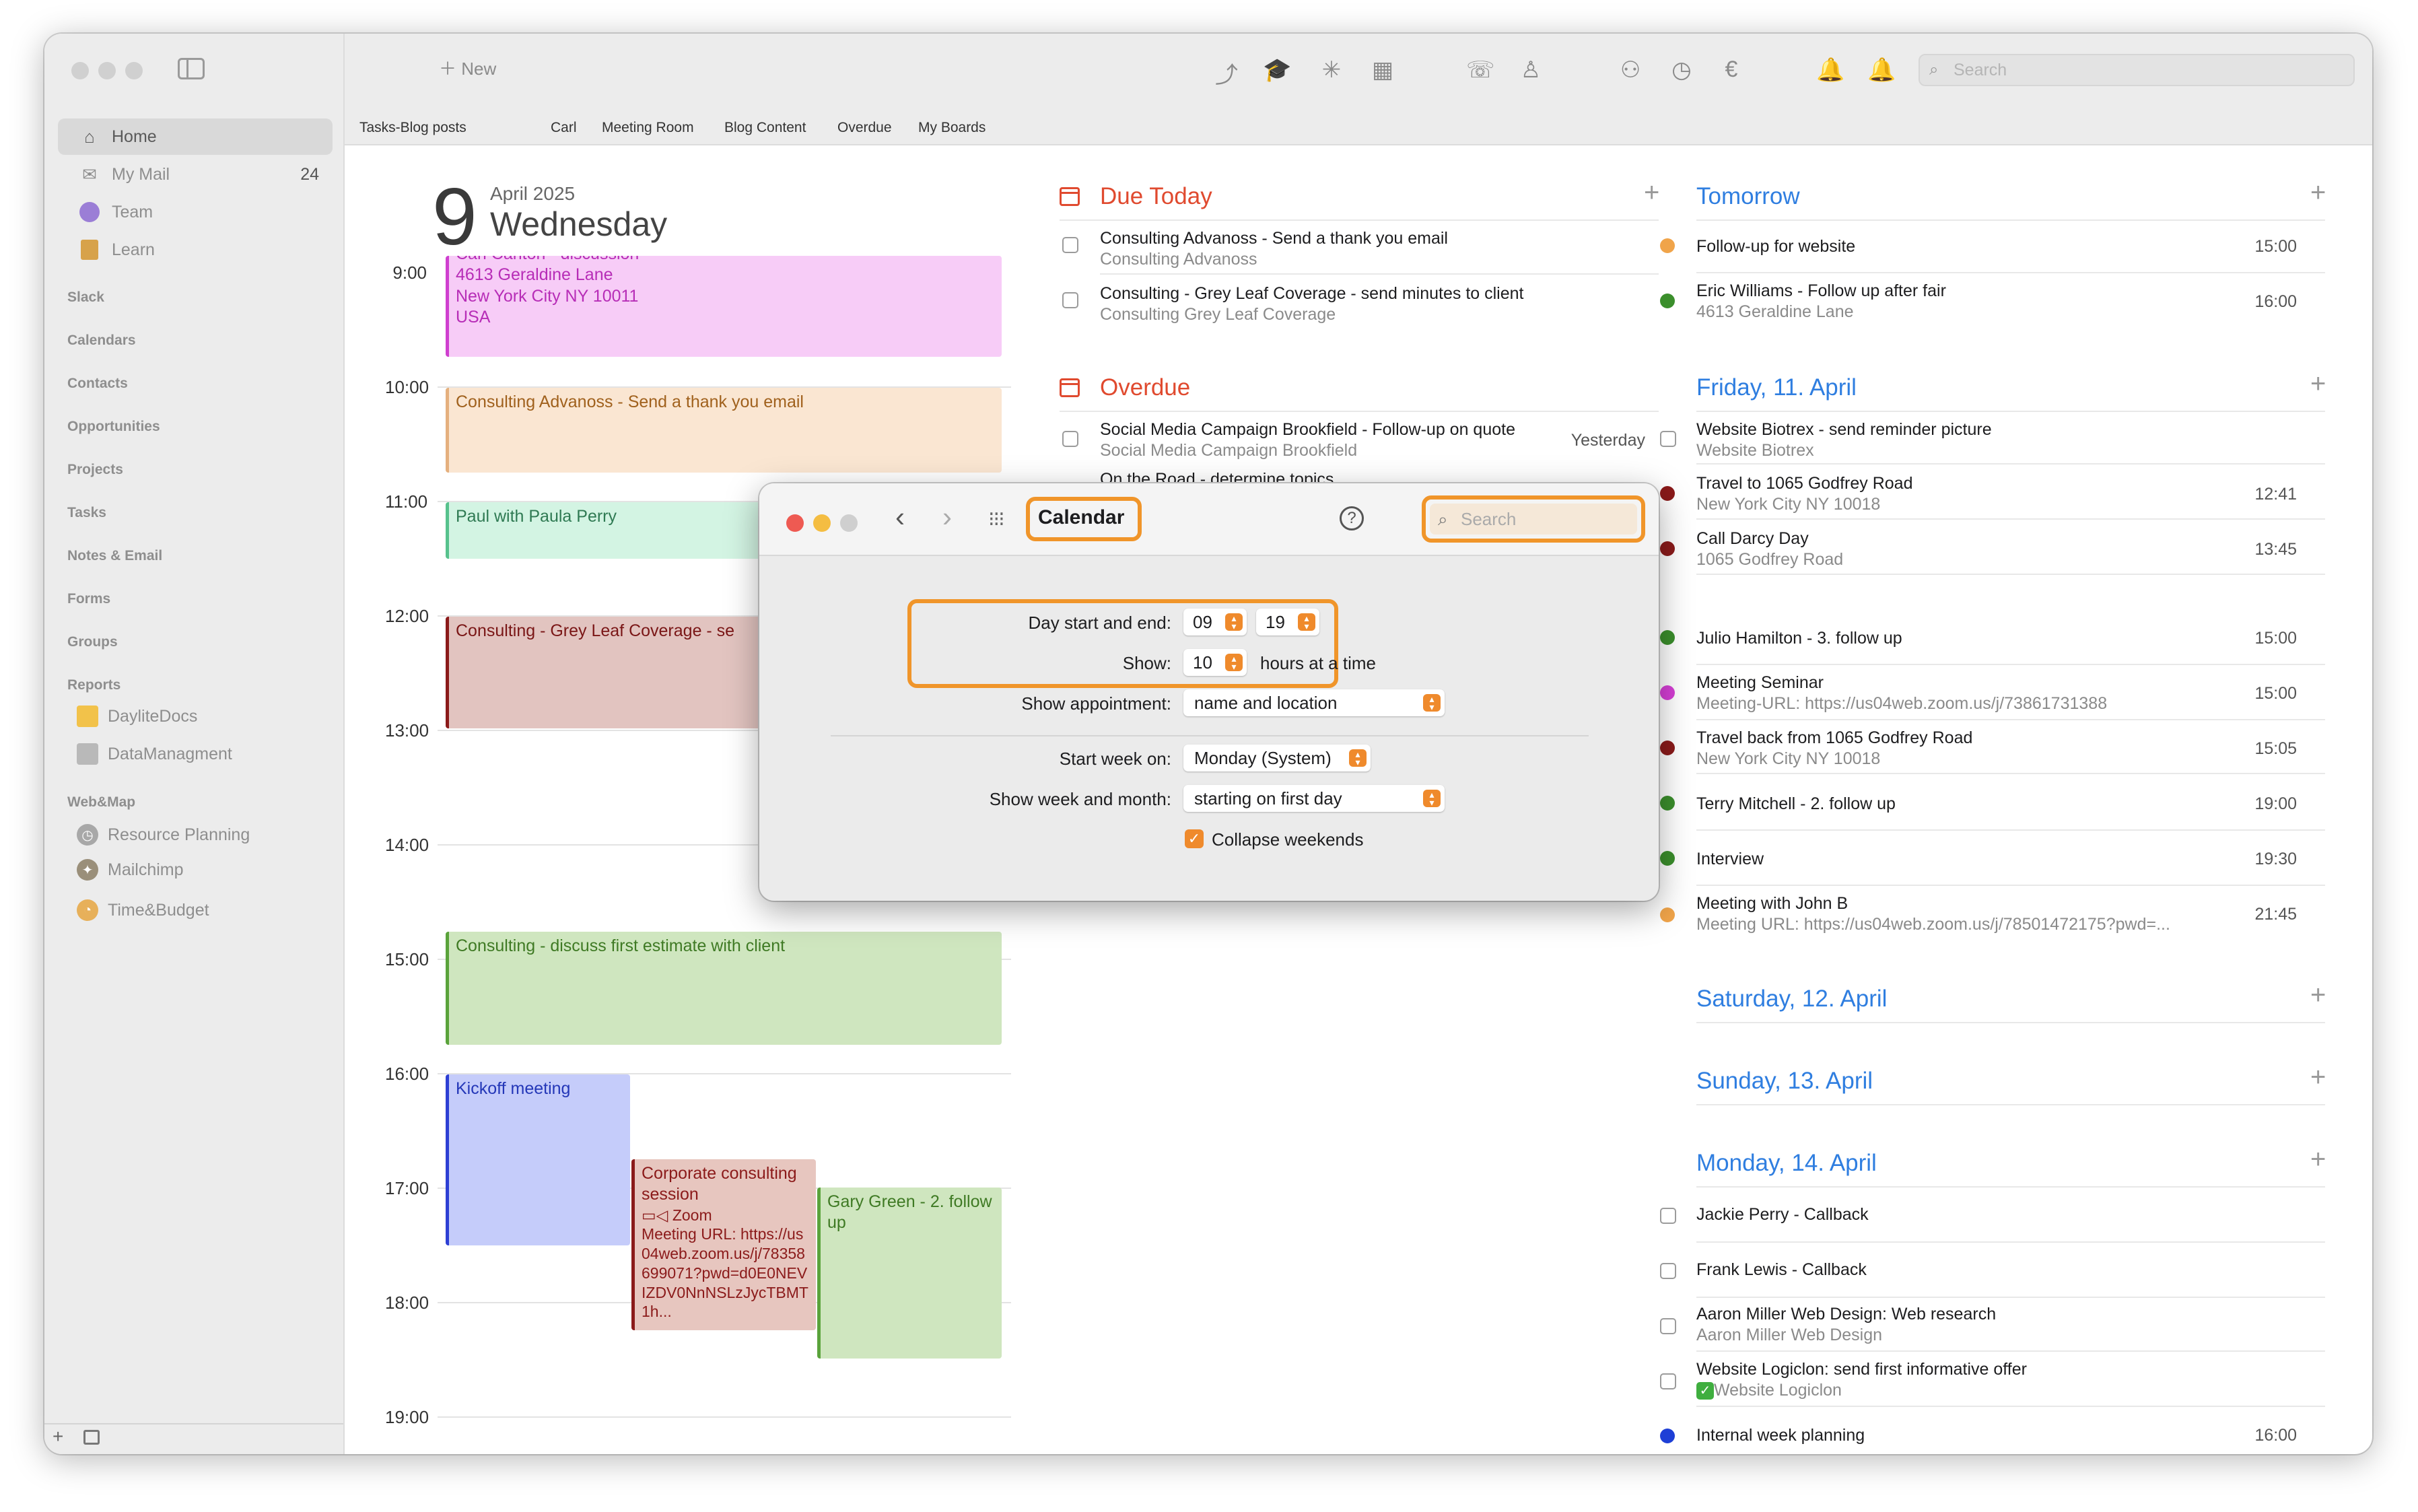 This screenshot has width=2418, height=1512. I want to click on start-week-select: Monday (System) ▴ ▾, so click(1277, 758).